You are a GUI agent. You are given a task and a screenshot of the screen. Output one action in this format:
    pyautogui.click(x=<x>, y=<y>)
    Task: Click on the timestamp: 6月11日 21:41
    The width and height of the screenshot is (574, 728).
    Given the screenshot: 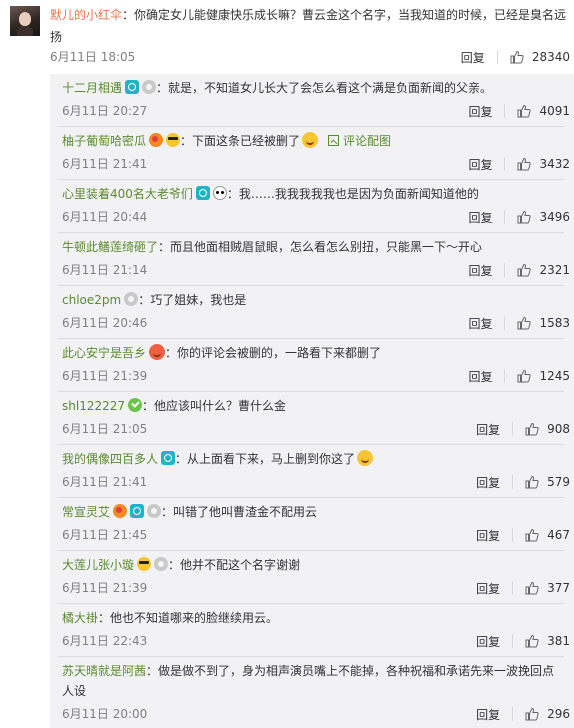 What is the action you would take?
    pyautogui.click(x=105, y=164)
    